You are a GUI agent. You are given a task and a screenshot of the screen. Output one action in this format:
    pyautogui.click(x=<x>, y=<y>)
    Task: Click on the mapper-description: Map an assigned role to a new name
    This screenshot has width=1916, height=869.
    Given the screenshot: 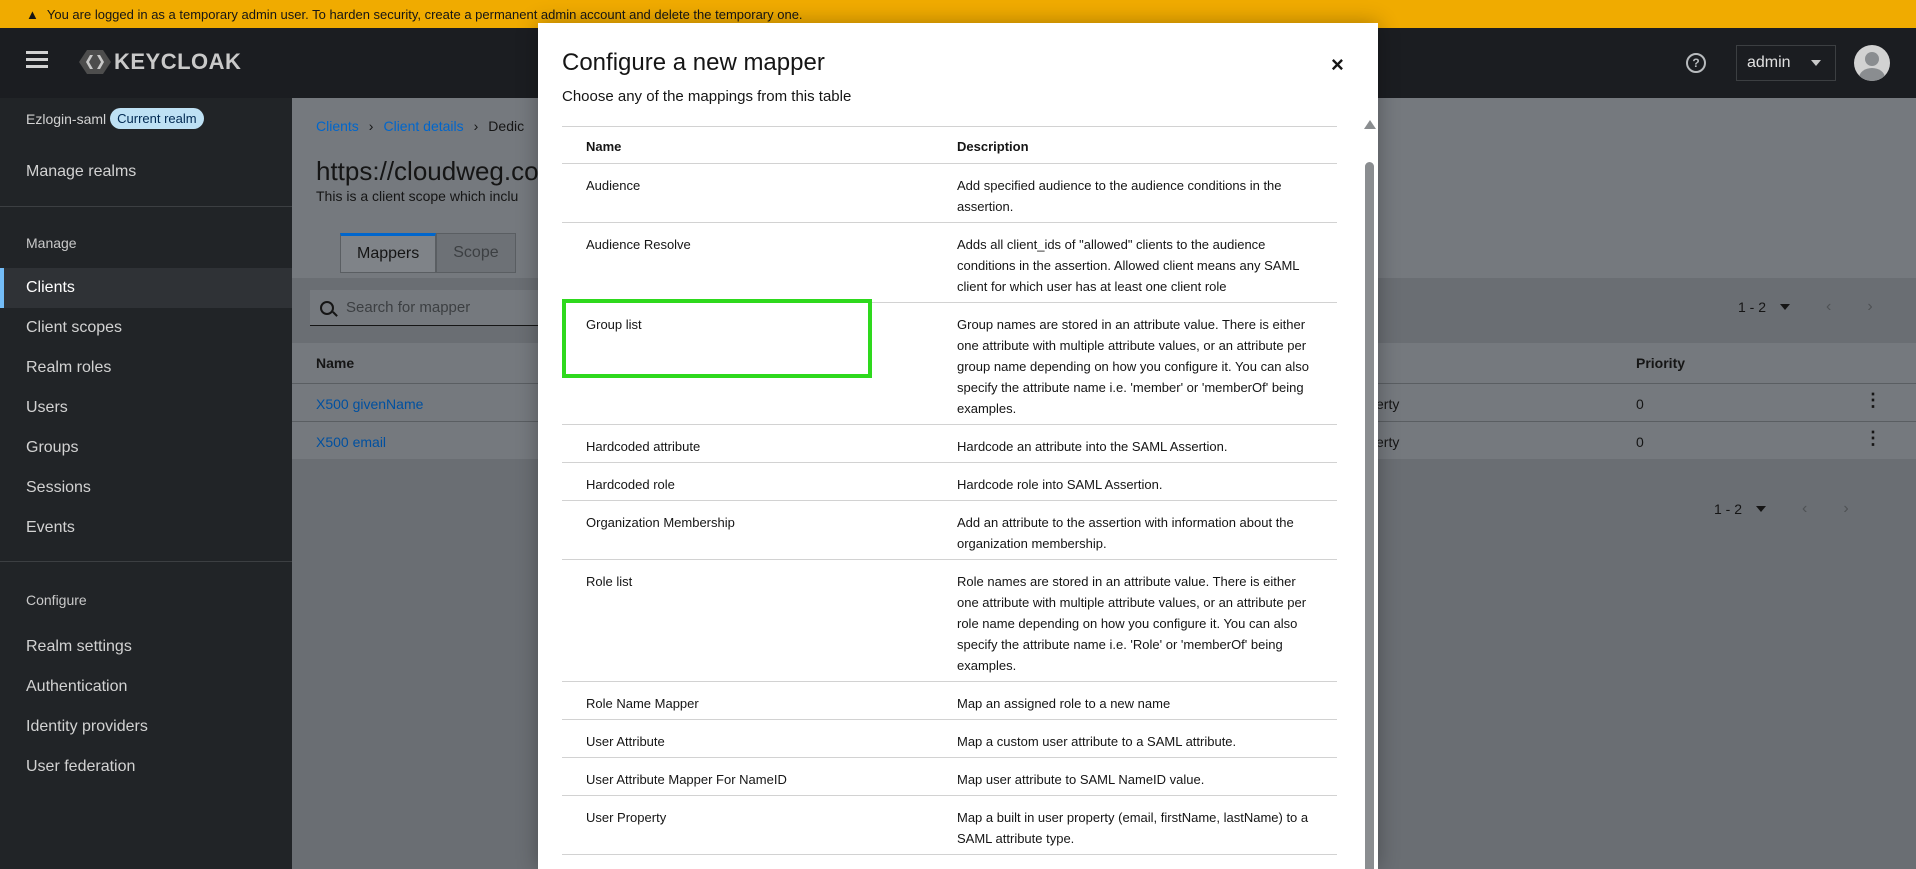 What is the action you would take?
    pyautogui.click(x=1064, y=703)
    